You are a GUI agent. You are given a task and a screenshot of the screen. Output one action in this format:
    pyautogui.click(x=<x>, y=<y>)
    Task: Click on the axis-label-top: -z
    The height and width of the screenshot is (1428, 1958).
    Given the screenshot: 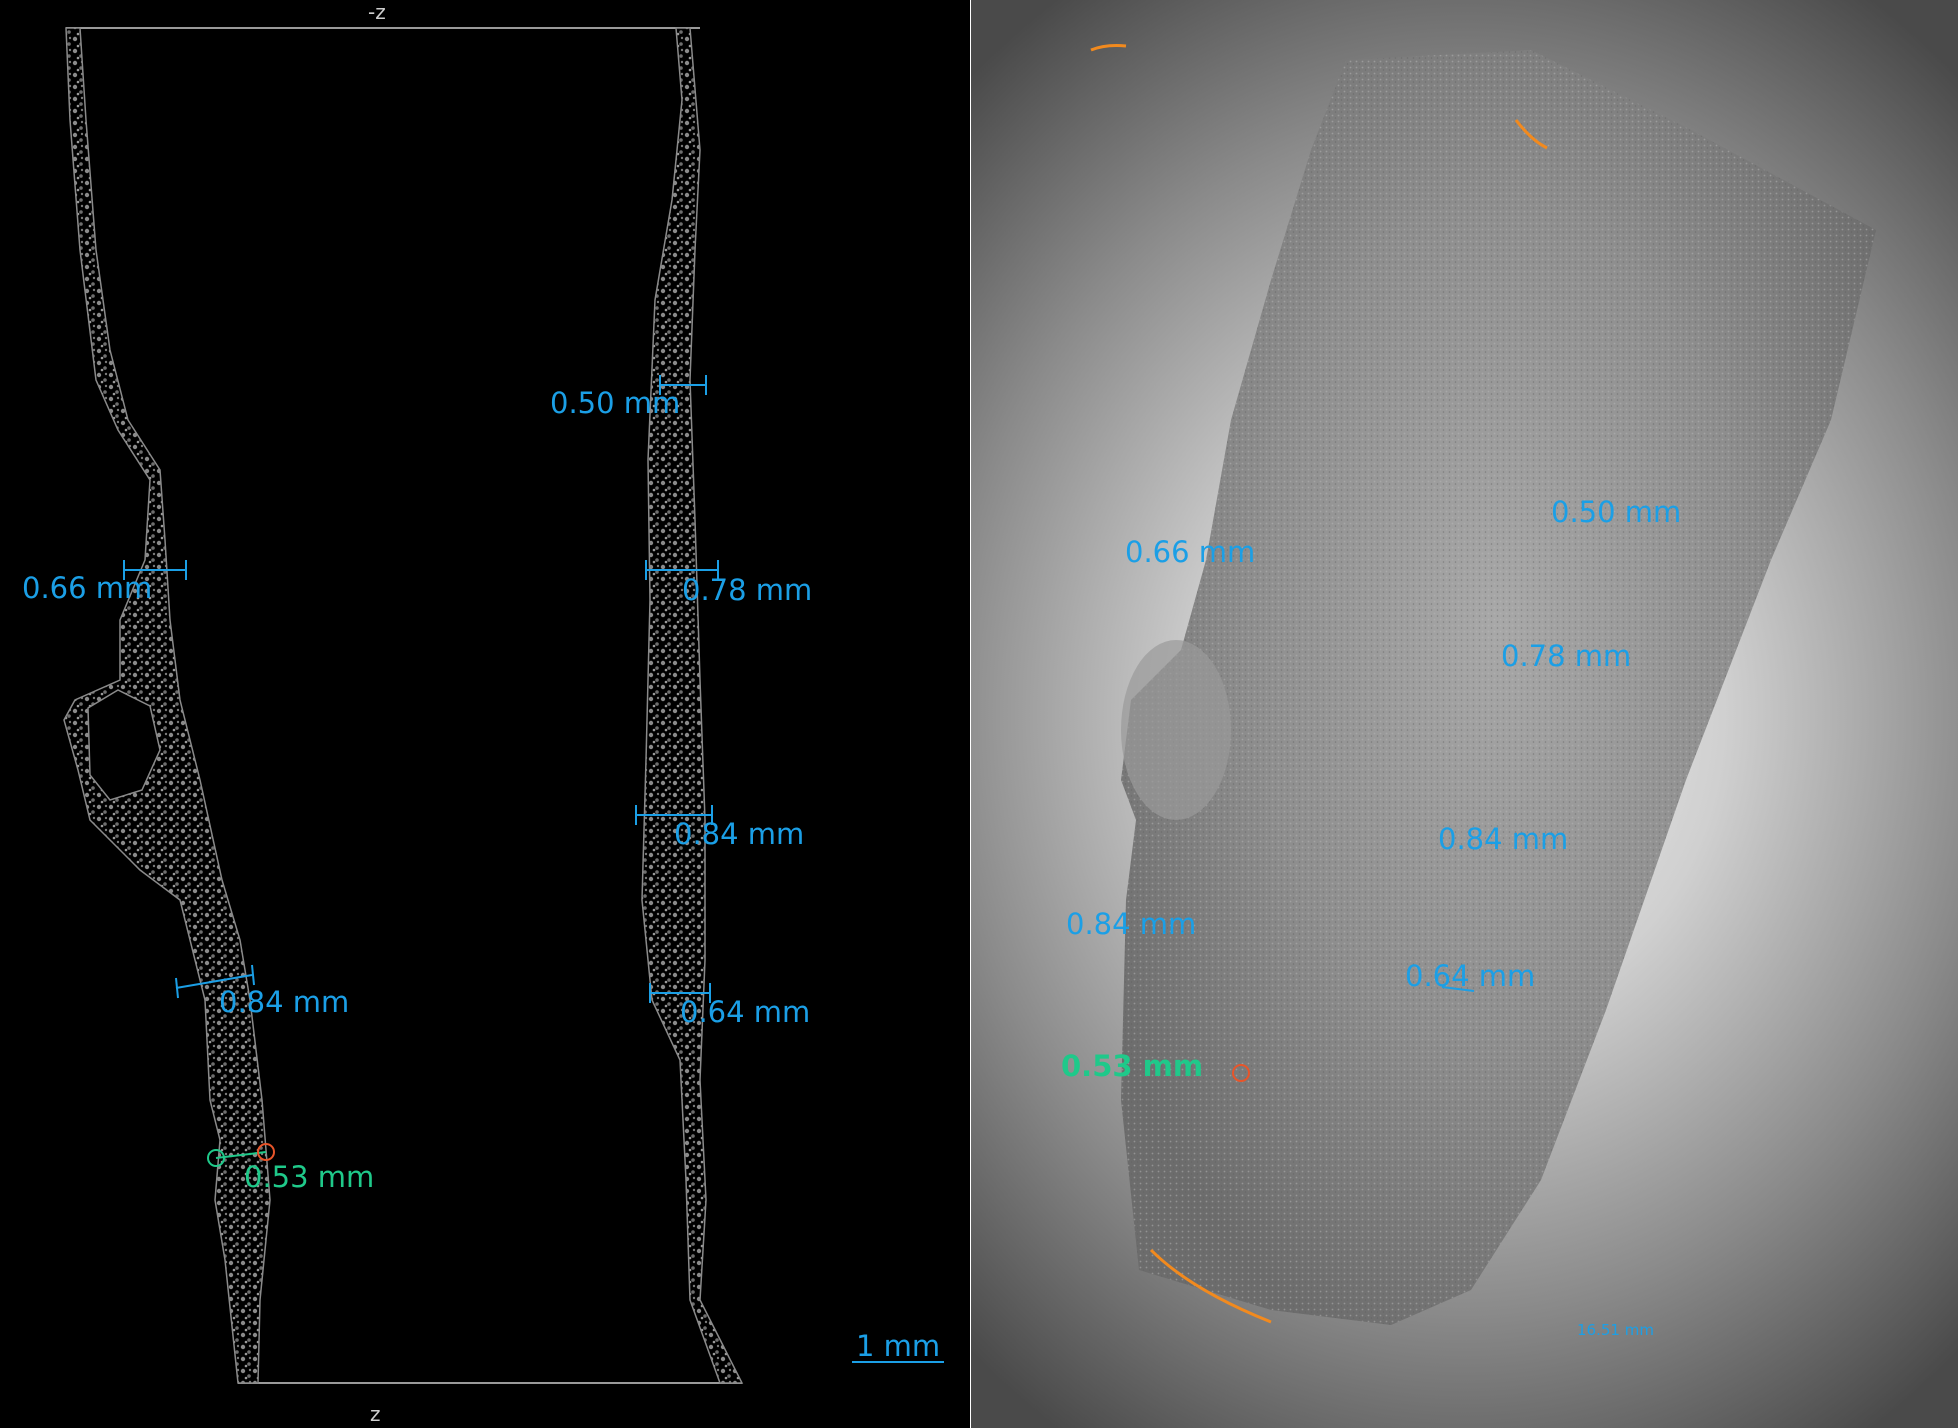 What is the action you would take?
    pyautogui.click(x=377, y=12)
    